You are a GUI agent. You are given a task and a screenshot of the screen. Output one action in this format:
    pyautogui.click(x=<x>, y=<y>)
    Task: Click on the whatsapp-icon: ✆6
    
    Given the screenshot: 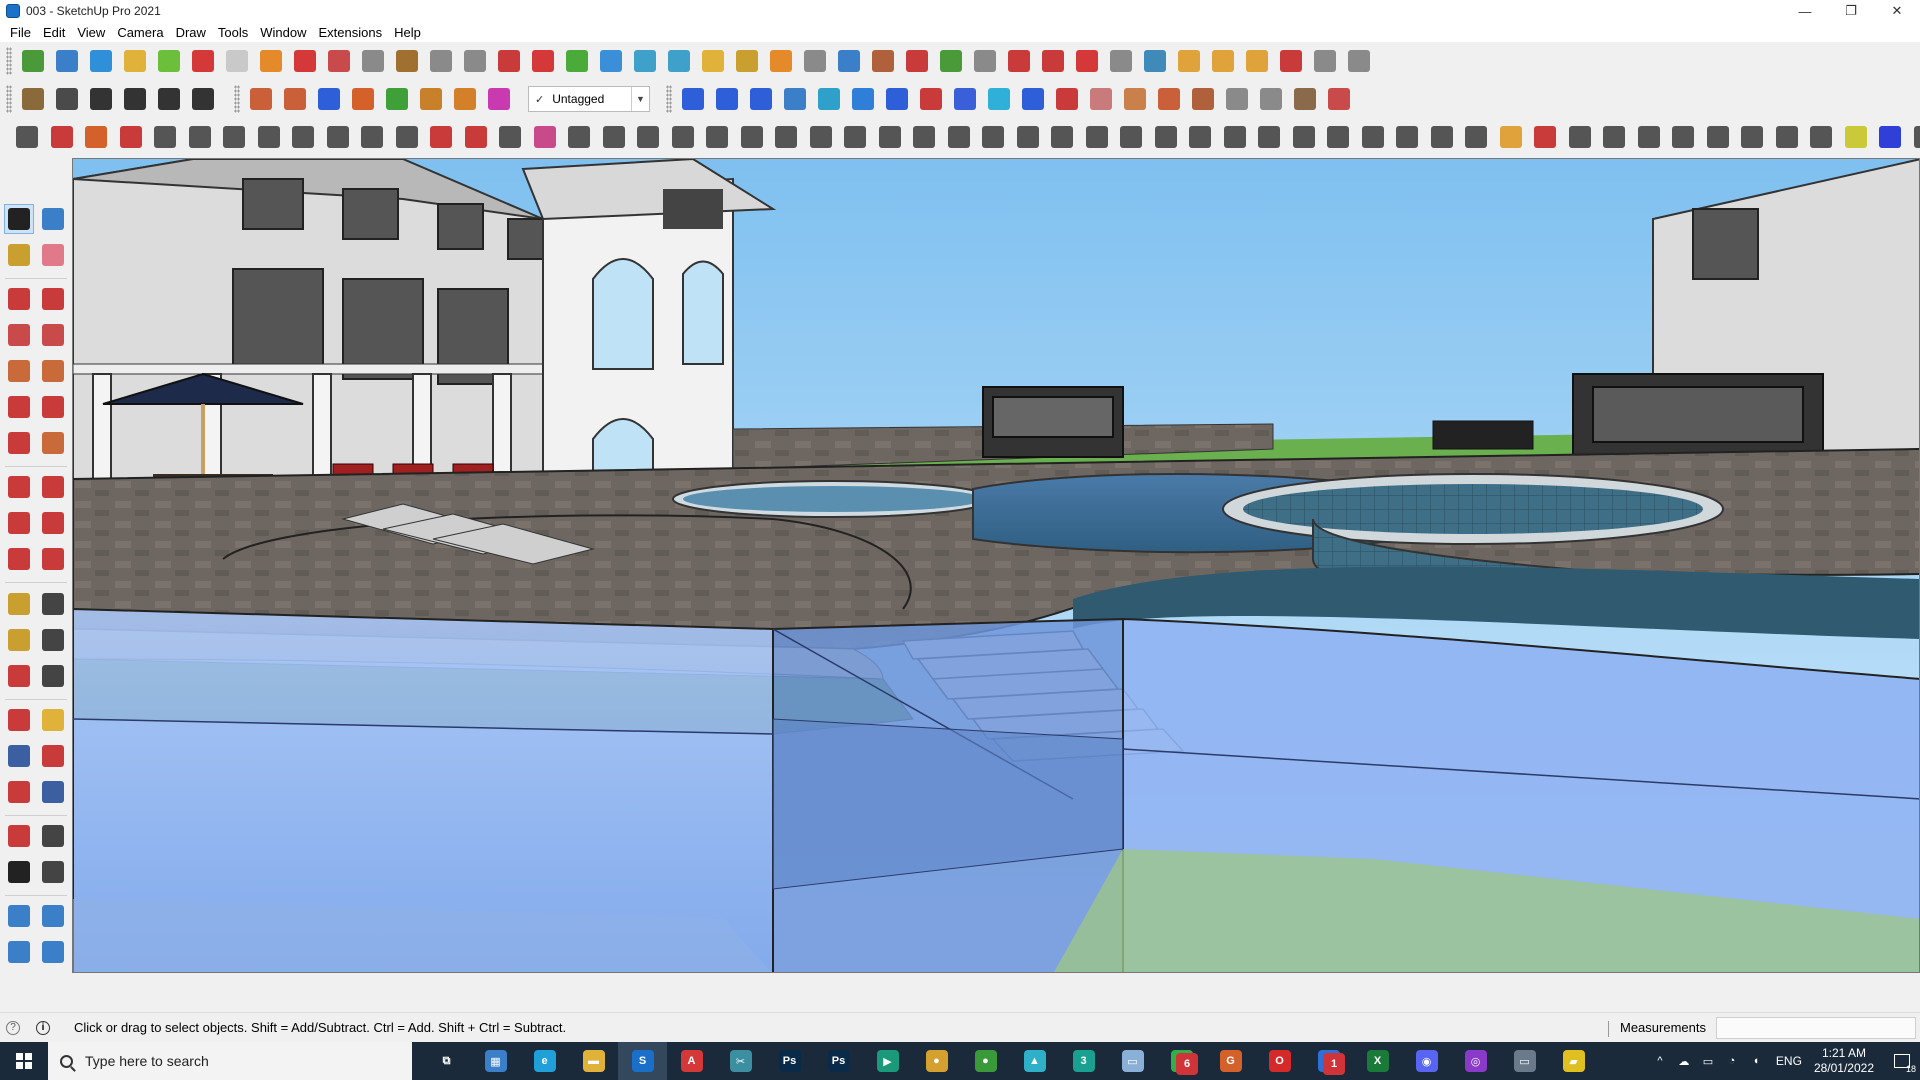 What is the action you would take?
    pyautogui.click(x=1181, y=1061)
    